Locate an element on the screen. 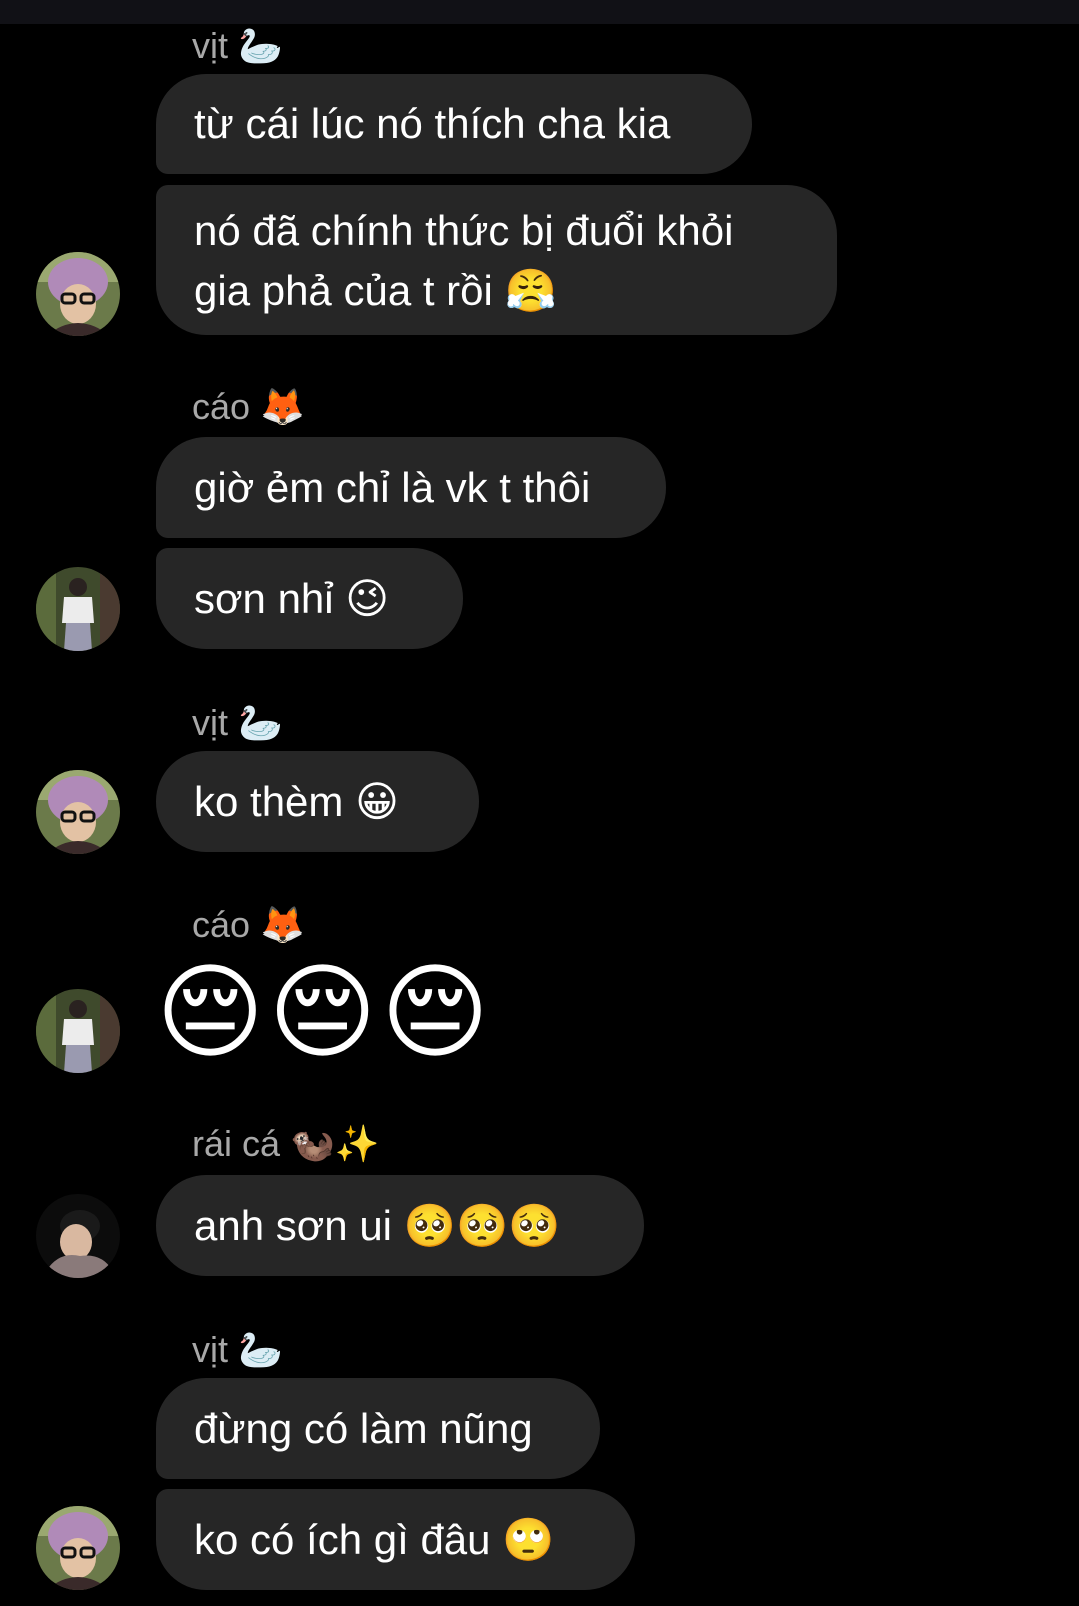 The height and width of the screenshot is (1606, 1079). message-bubble: giờ ẻm chỉ là vk t thôi is located at coordinates (411, 487).